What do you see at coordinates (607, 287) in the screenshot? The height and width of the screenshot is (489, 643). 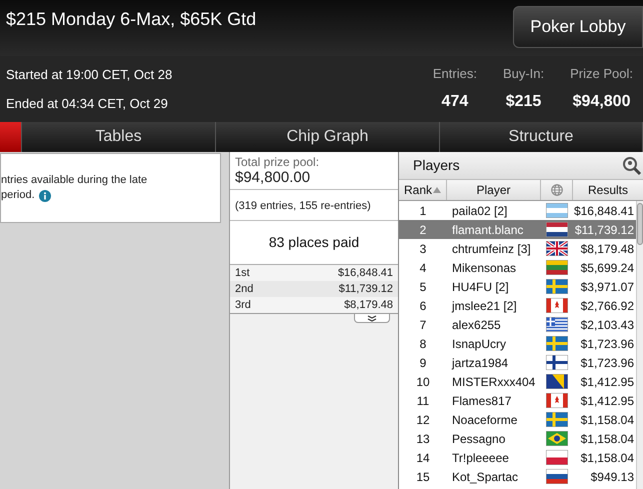 I see `result-cell-text: $3,971.07` at bounding box center [607, 287].